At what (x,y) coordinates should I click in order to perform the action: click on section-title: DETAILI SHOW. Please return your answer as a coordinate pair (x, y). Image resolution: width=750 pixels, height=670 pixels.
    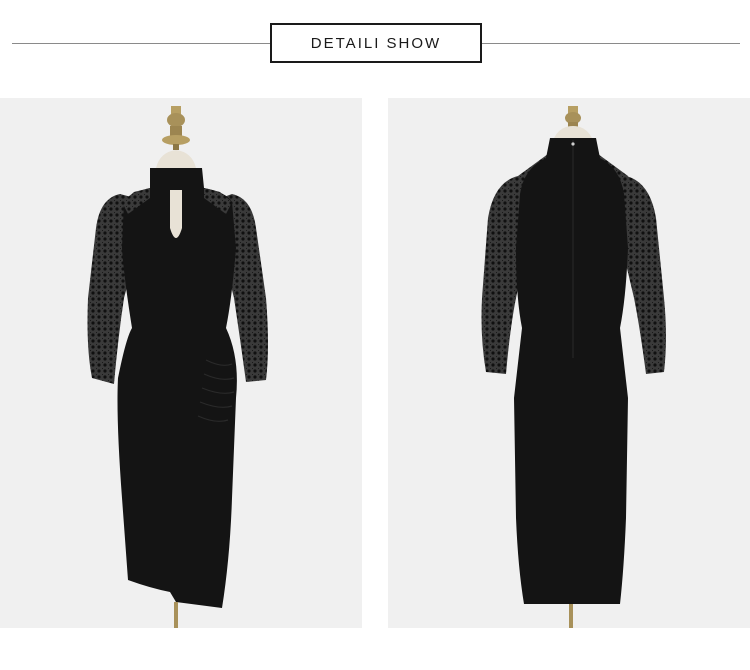
    Looking at the image, I should click on (376, 43).